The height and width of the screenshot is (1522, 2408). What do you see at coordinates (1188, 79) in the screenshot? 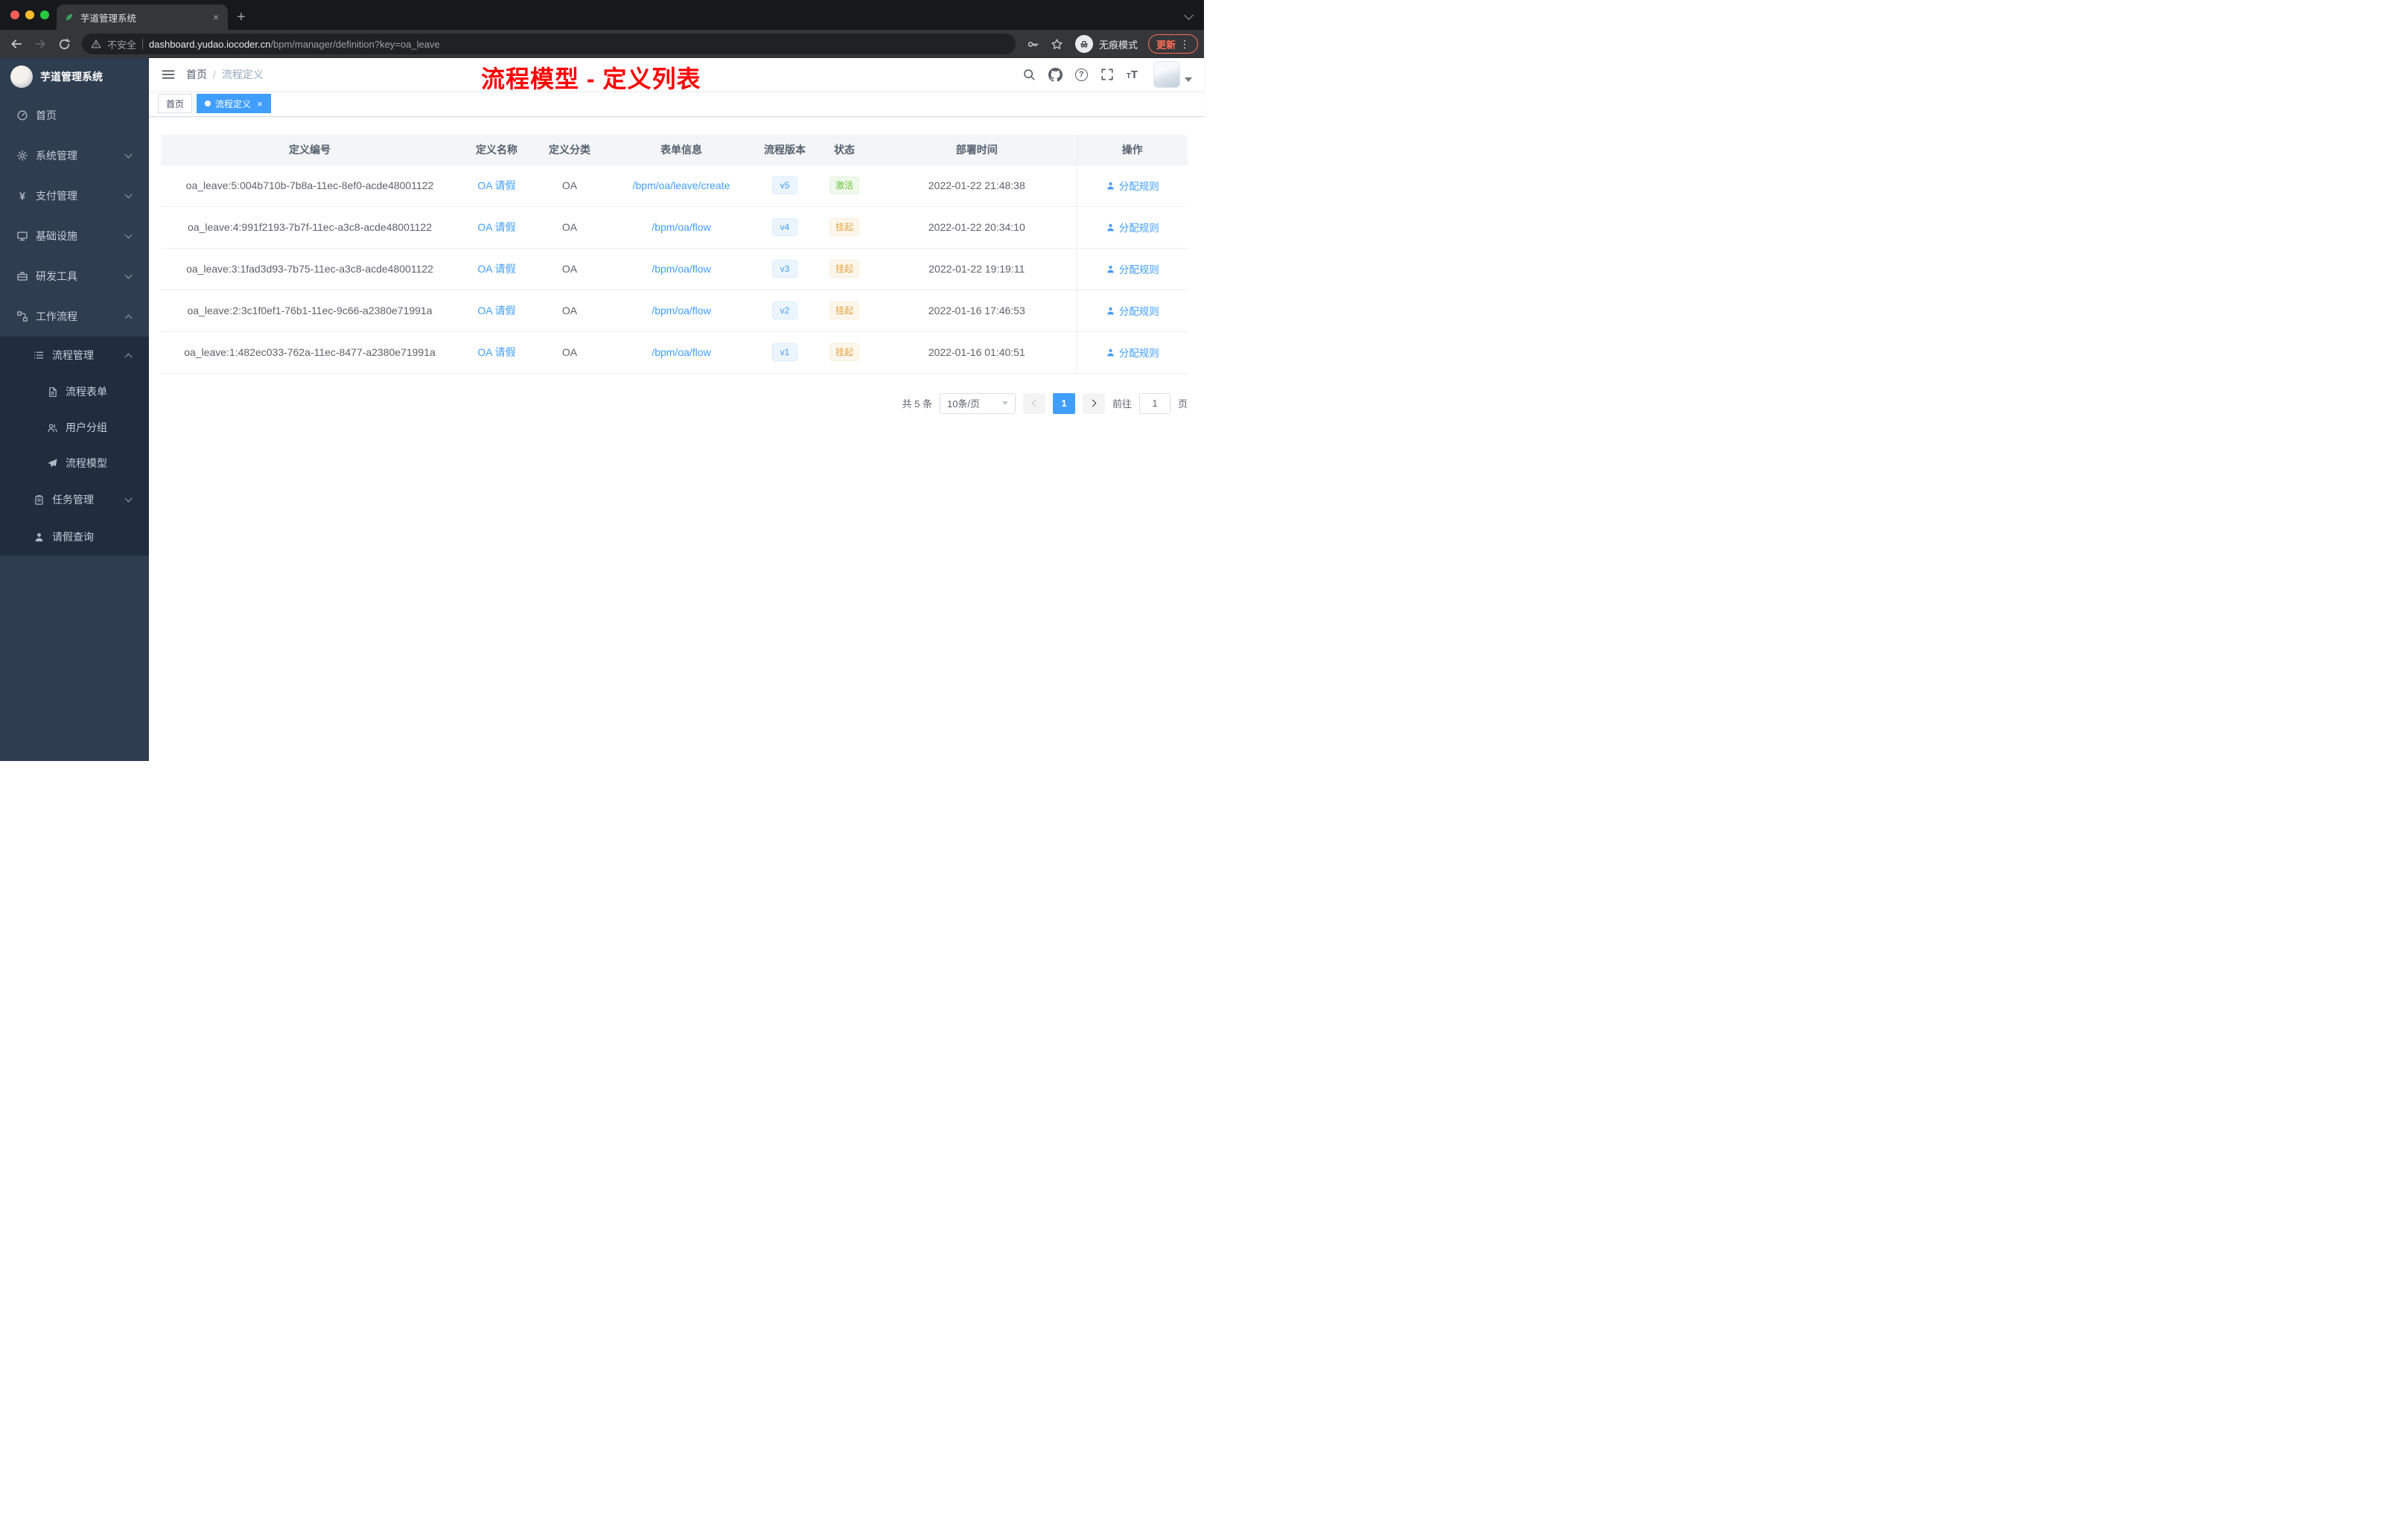
I see `user-menu-caret-icon` at bounding box center [1188, 79].